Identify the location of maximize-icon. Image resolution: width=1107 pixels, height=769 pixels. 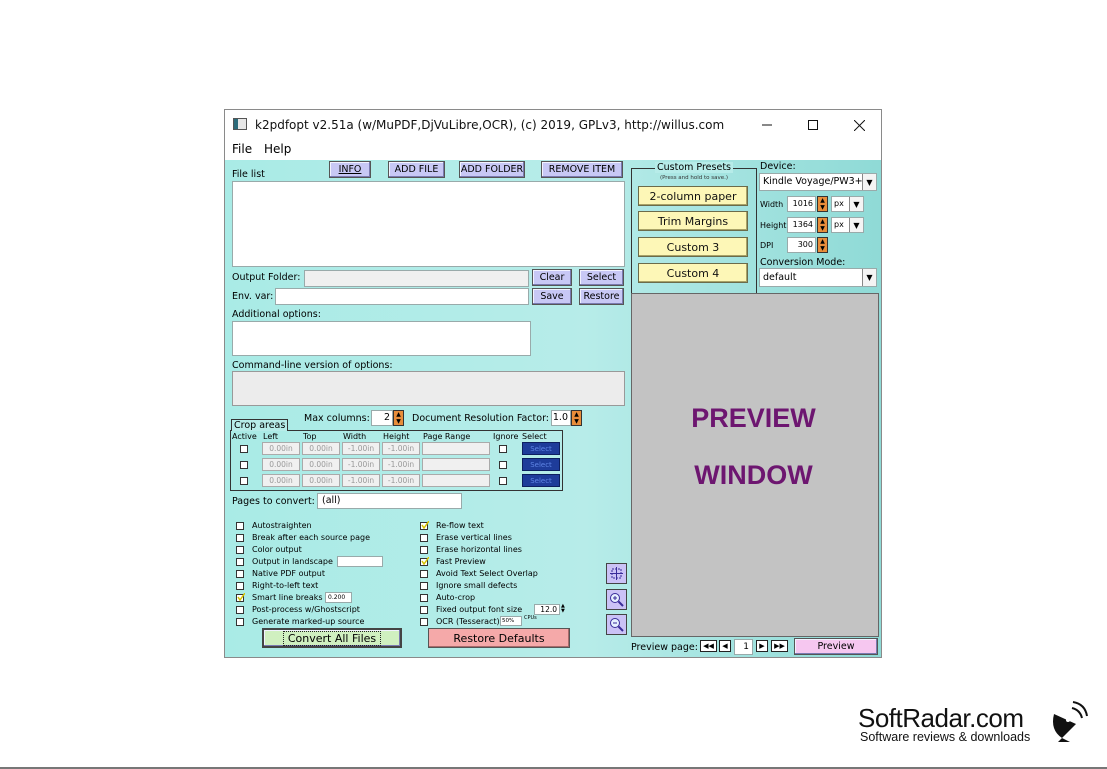
(813, 125).